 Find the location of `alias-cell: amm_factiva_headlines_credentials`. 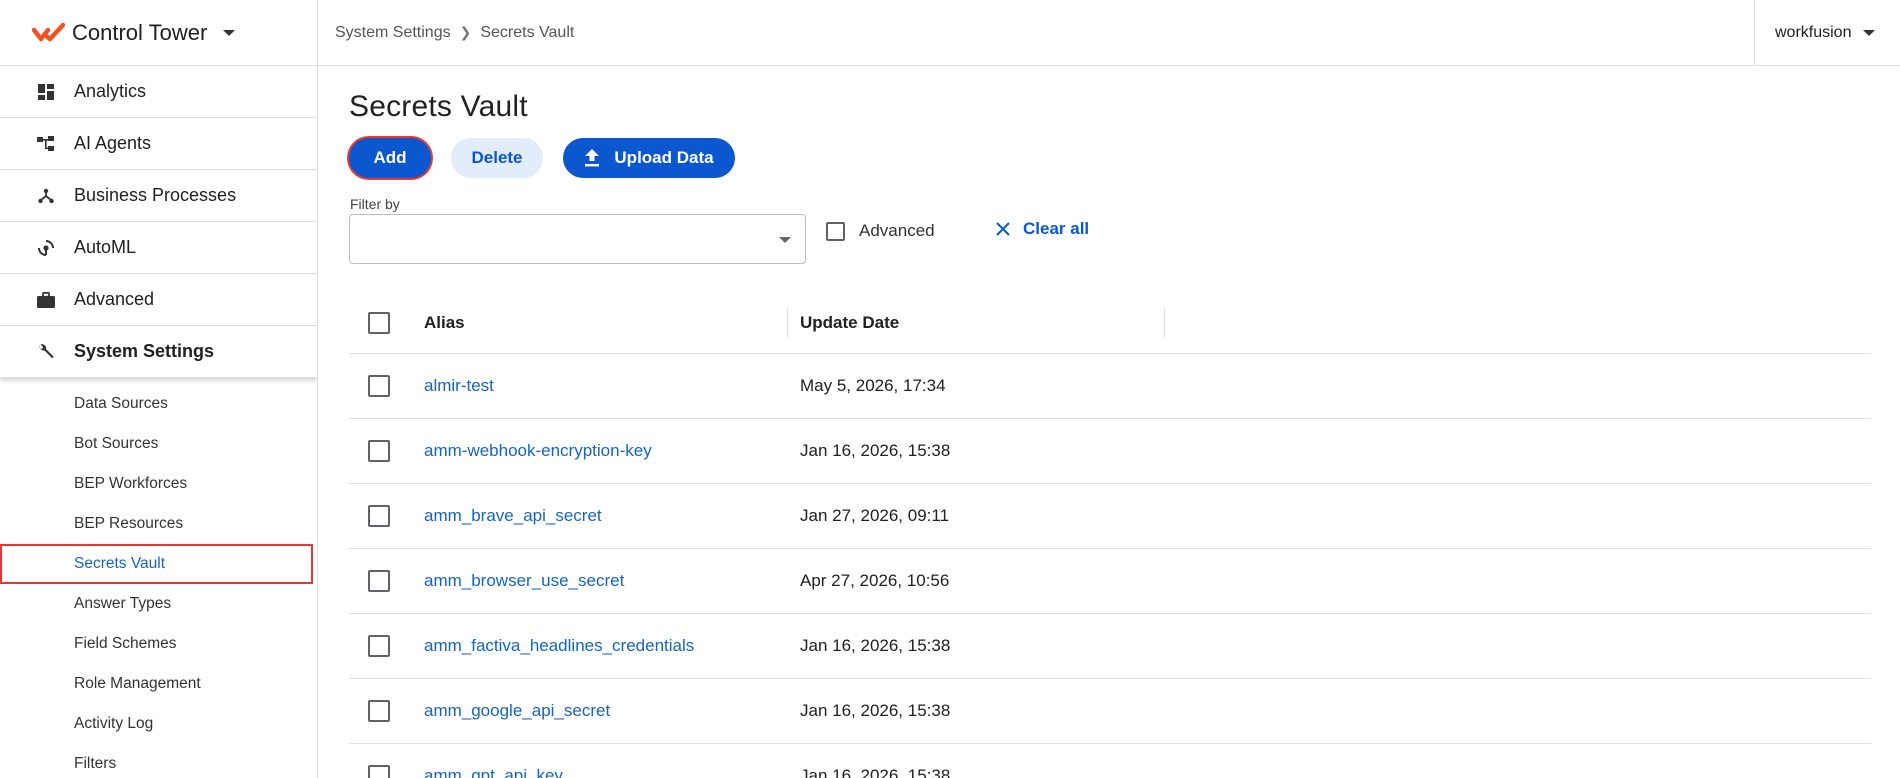

alias-cell: amm_factiva_headlines_credentials is located at coordinates (612, 646).